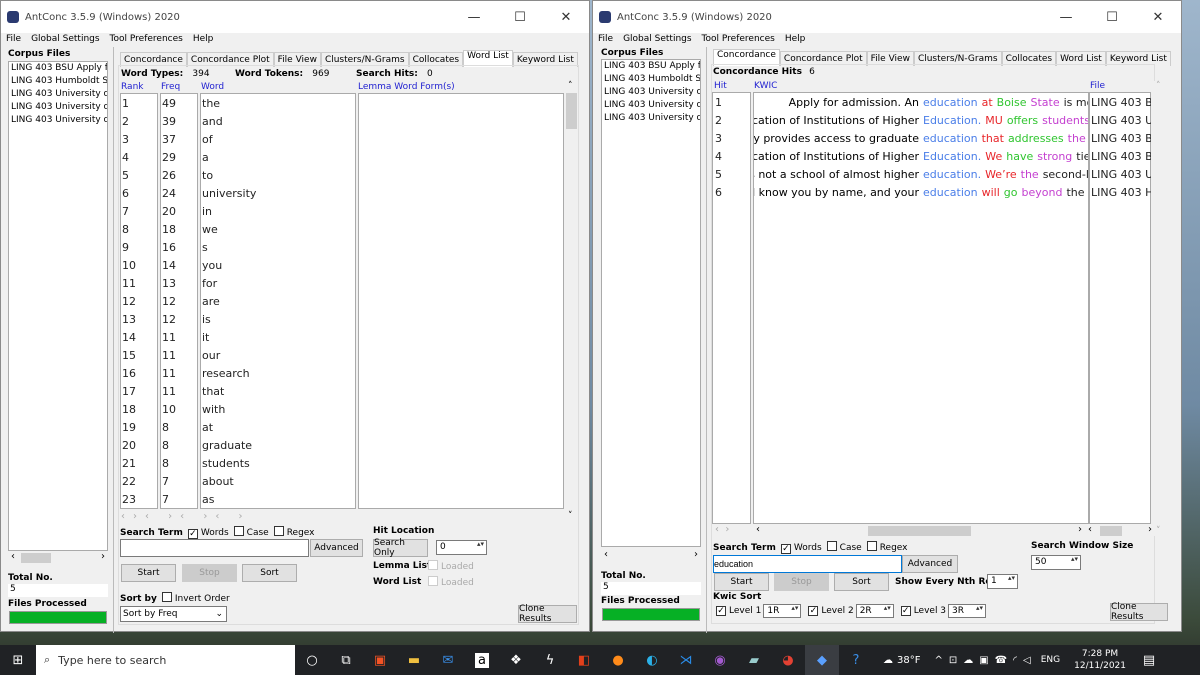 This screenshot has height=675, width=1200. I want to click on vscode-icon: ⋊, so click(686, 660).